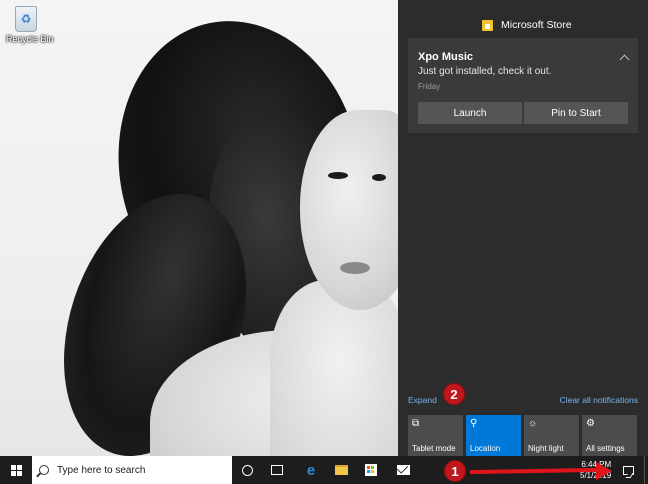 Image resolution: width=648 pixels, height=484 pixels. Describe the element at coordinates (609, 435) in the screenshot. I see `all-settings-tile: ⚙ All settings` at that location.